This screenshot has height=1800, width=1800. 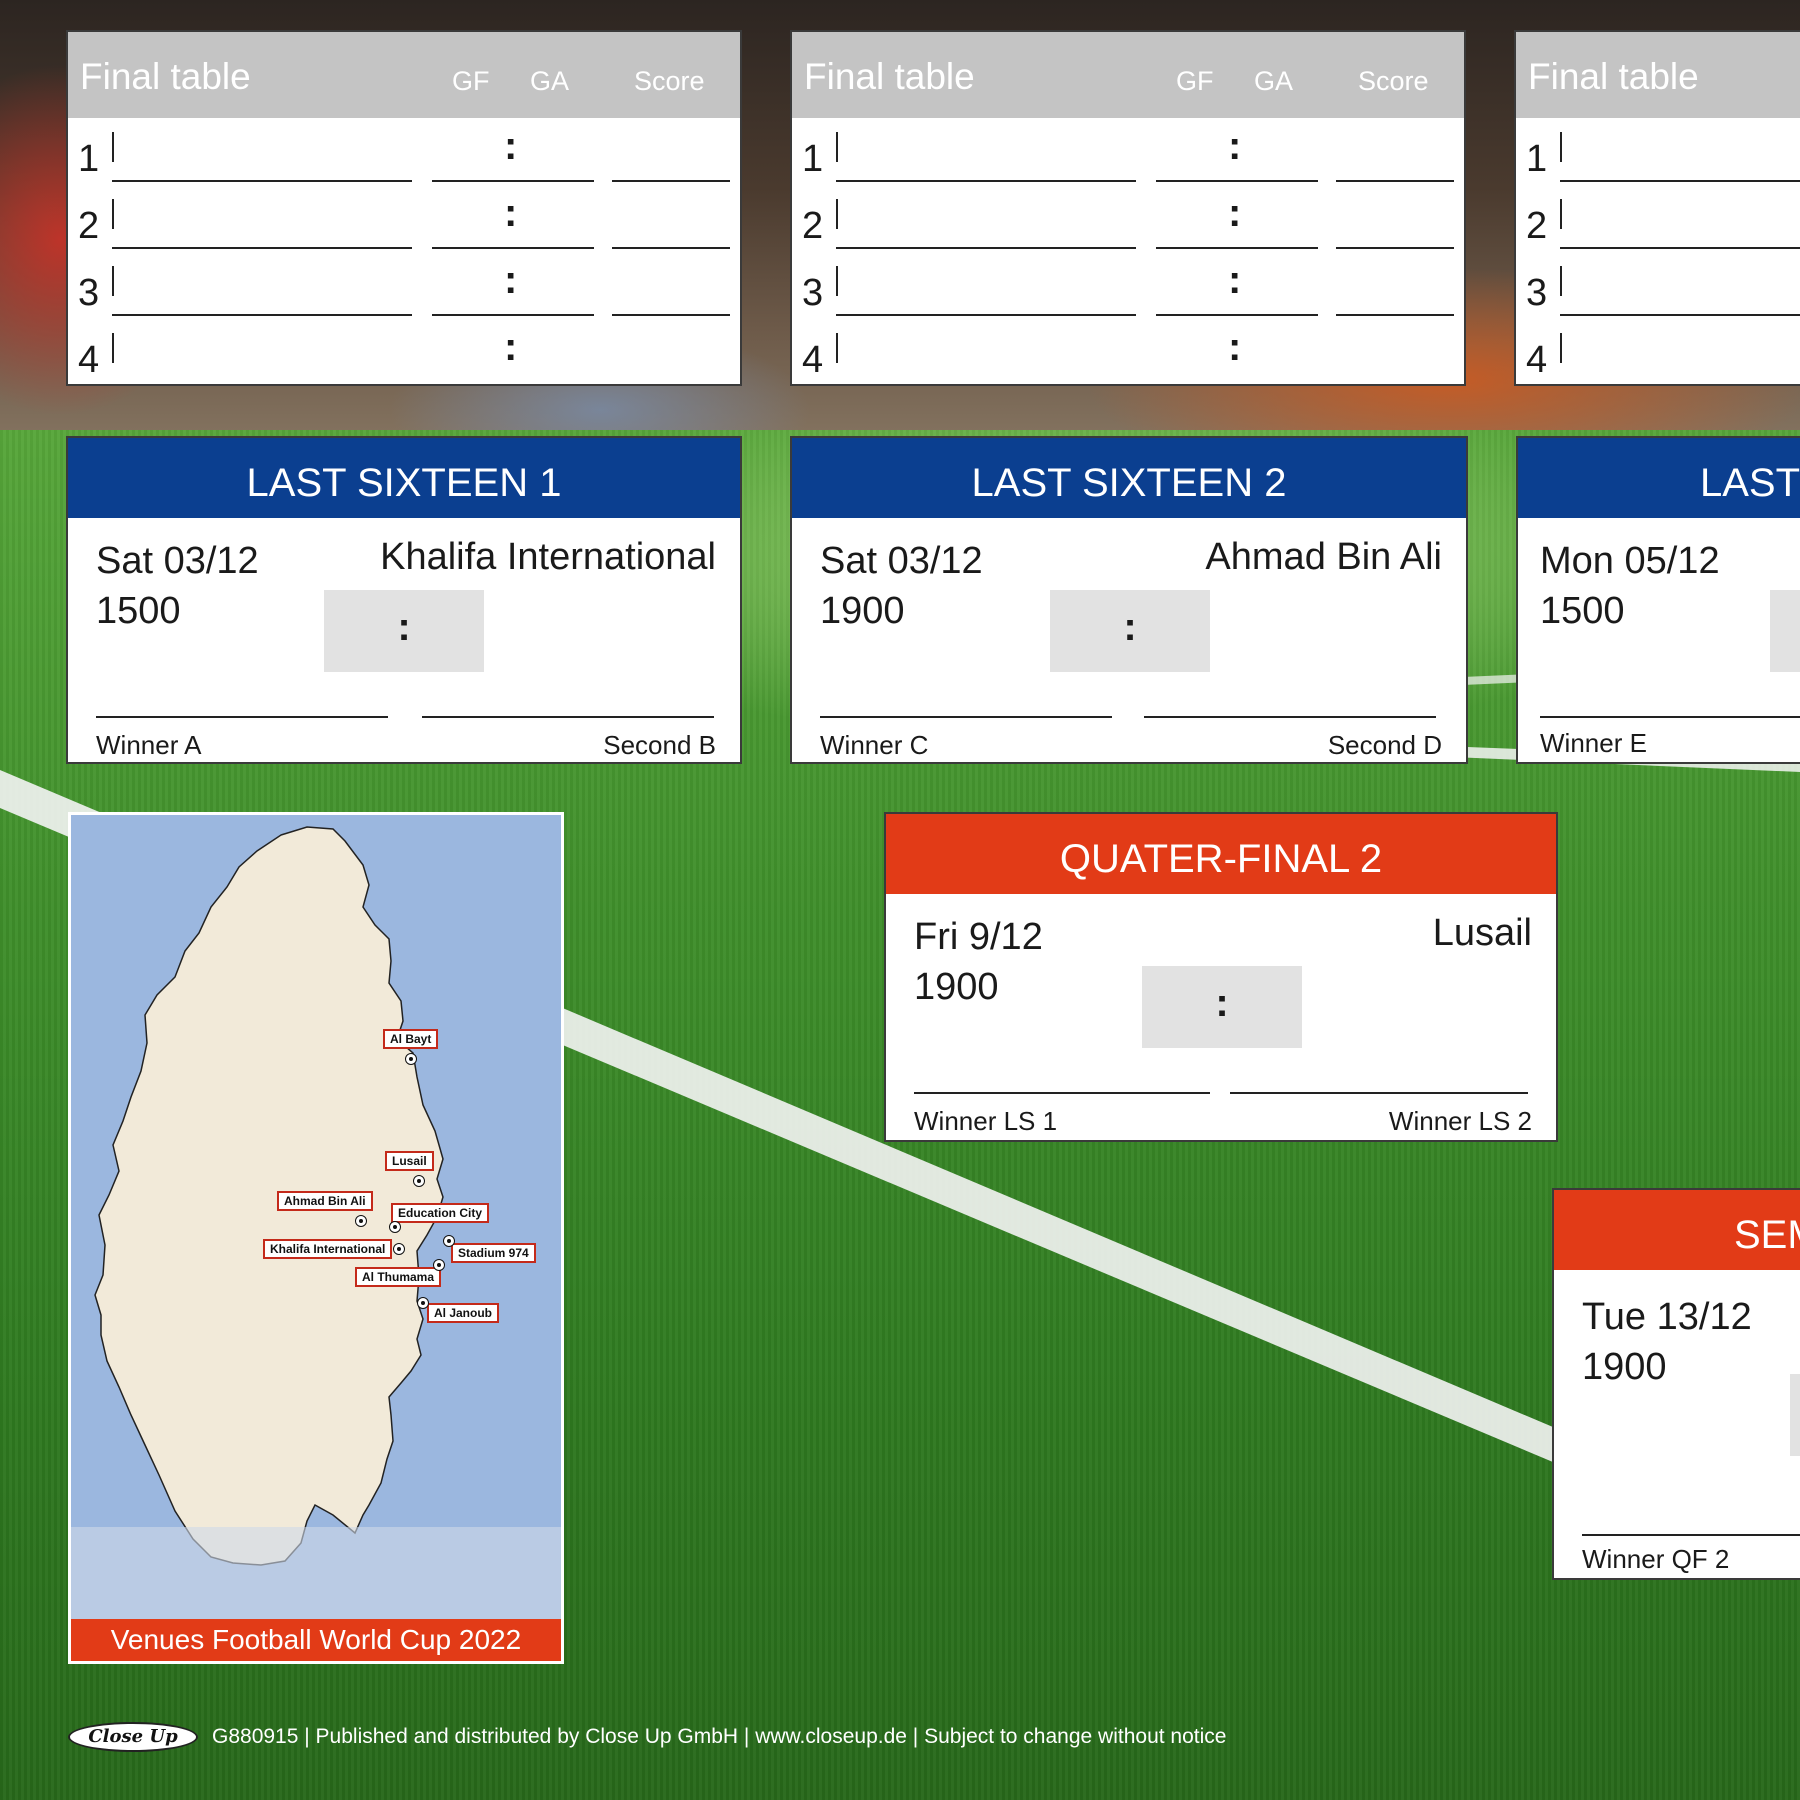 I want to click on match-title: LAST, so click(x=1659, y=478).